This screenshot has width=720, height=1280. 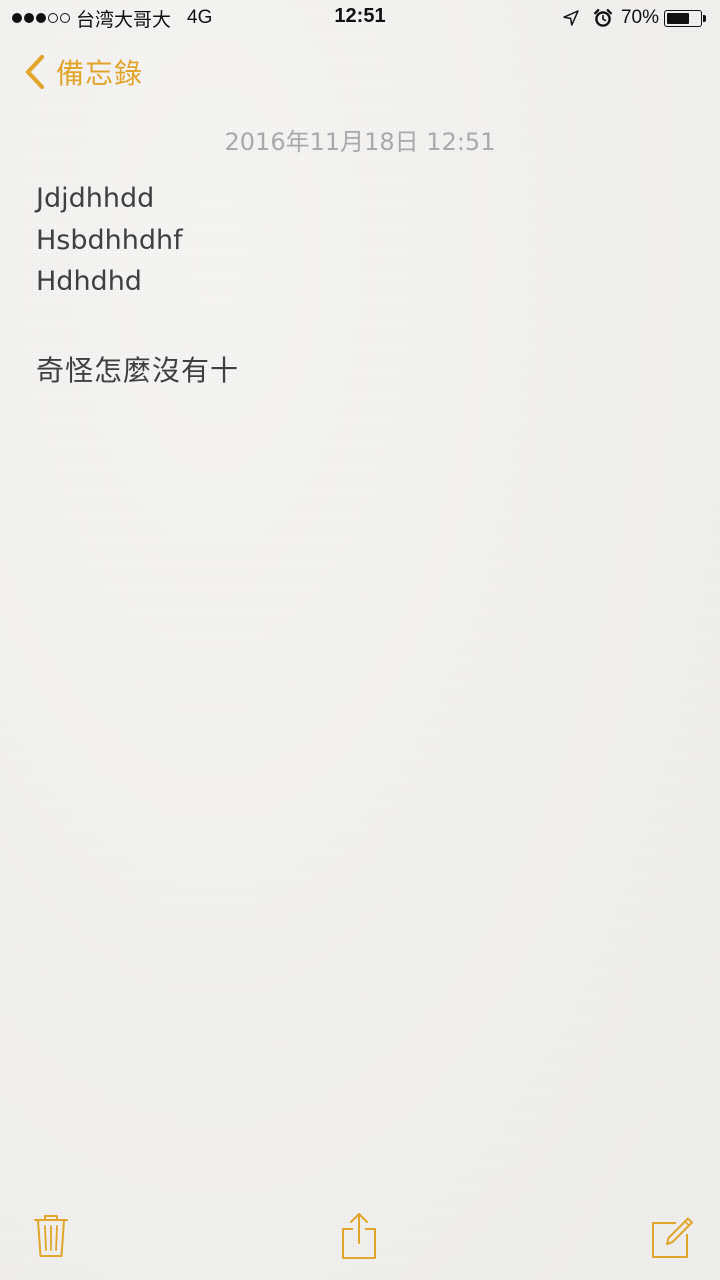 I want to click on status-right: 70%, so click(x=635, y=18).